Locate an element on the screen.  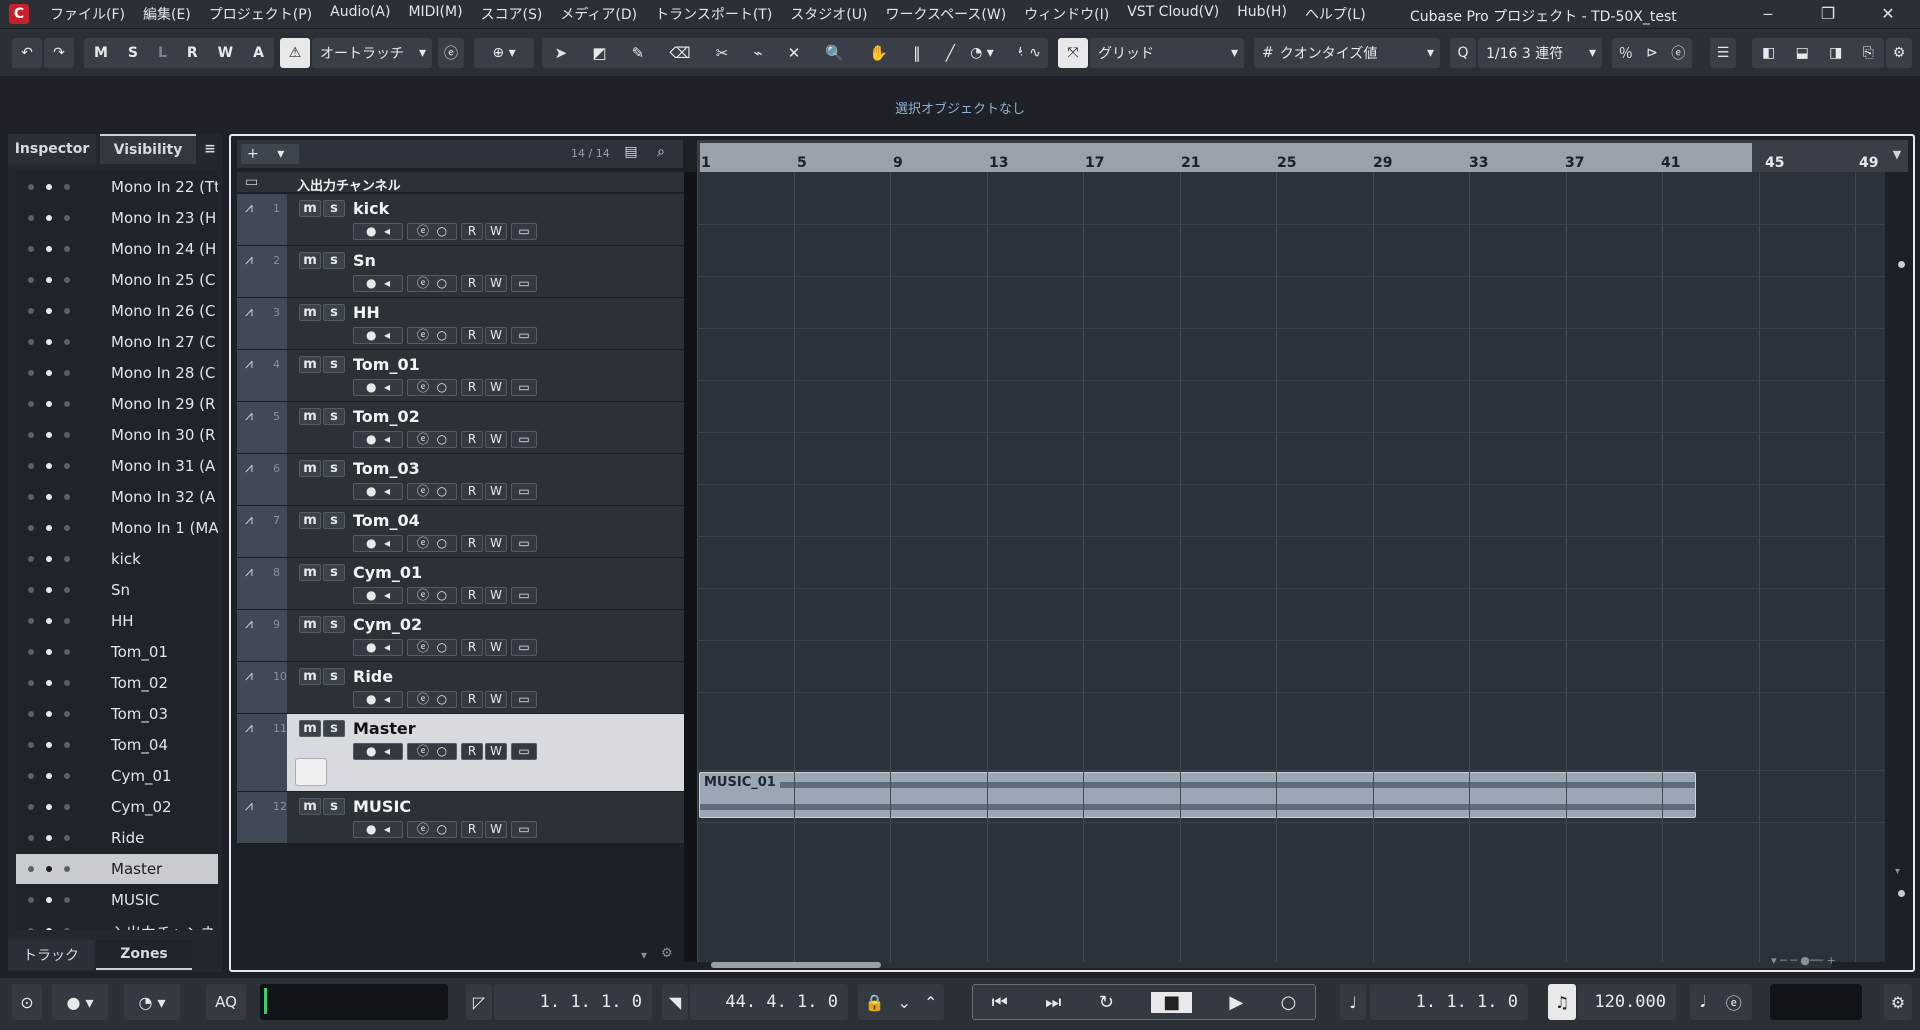
visibility-item: Ride is located at coordinates (117, 838).